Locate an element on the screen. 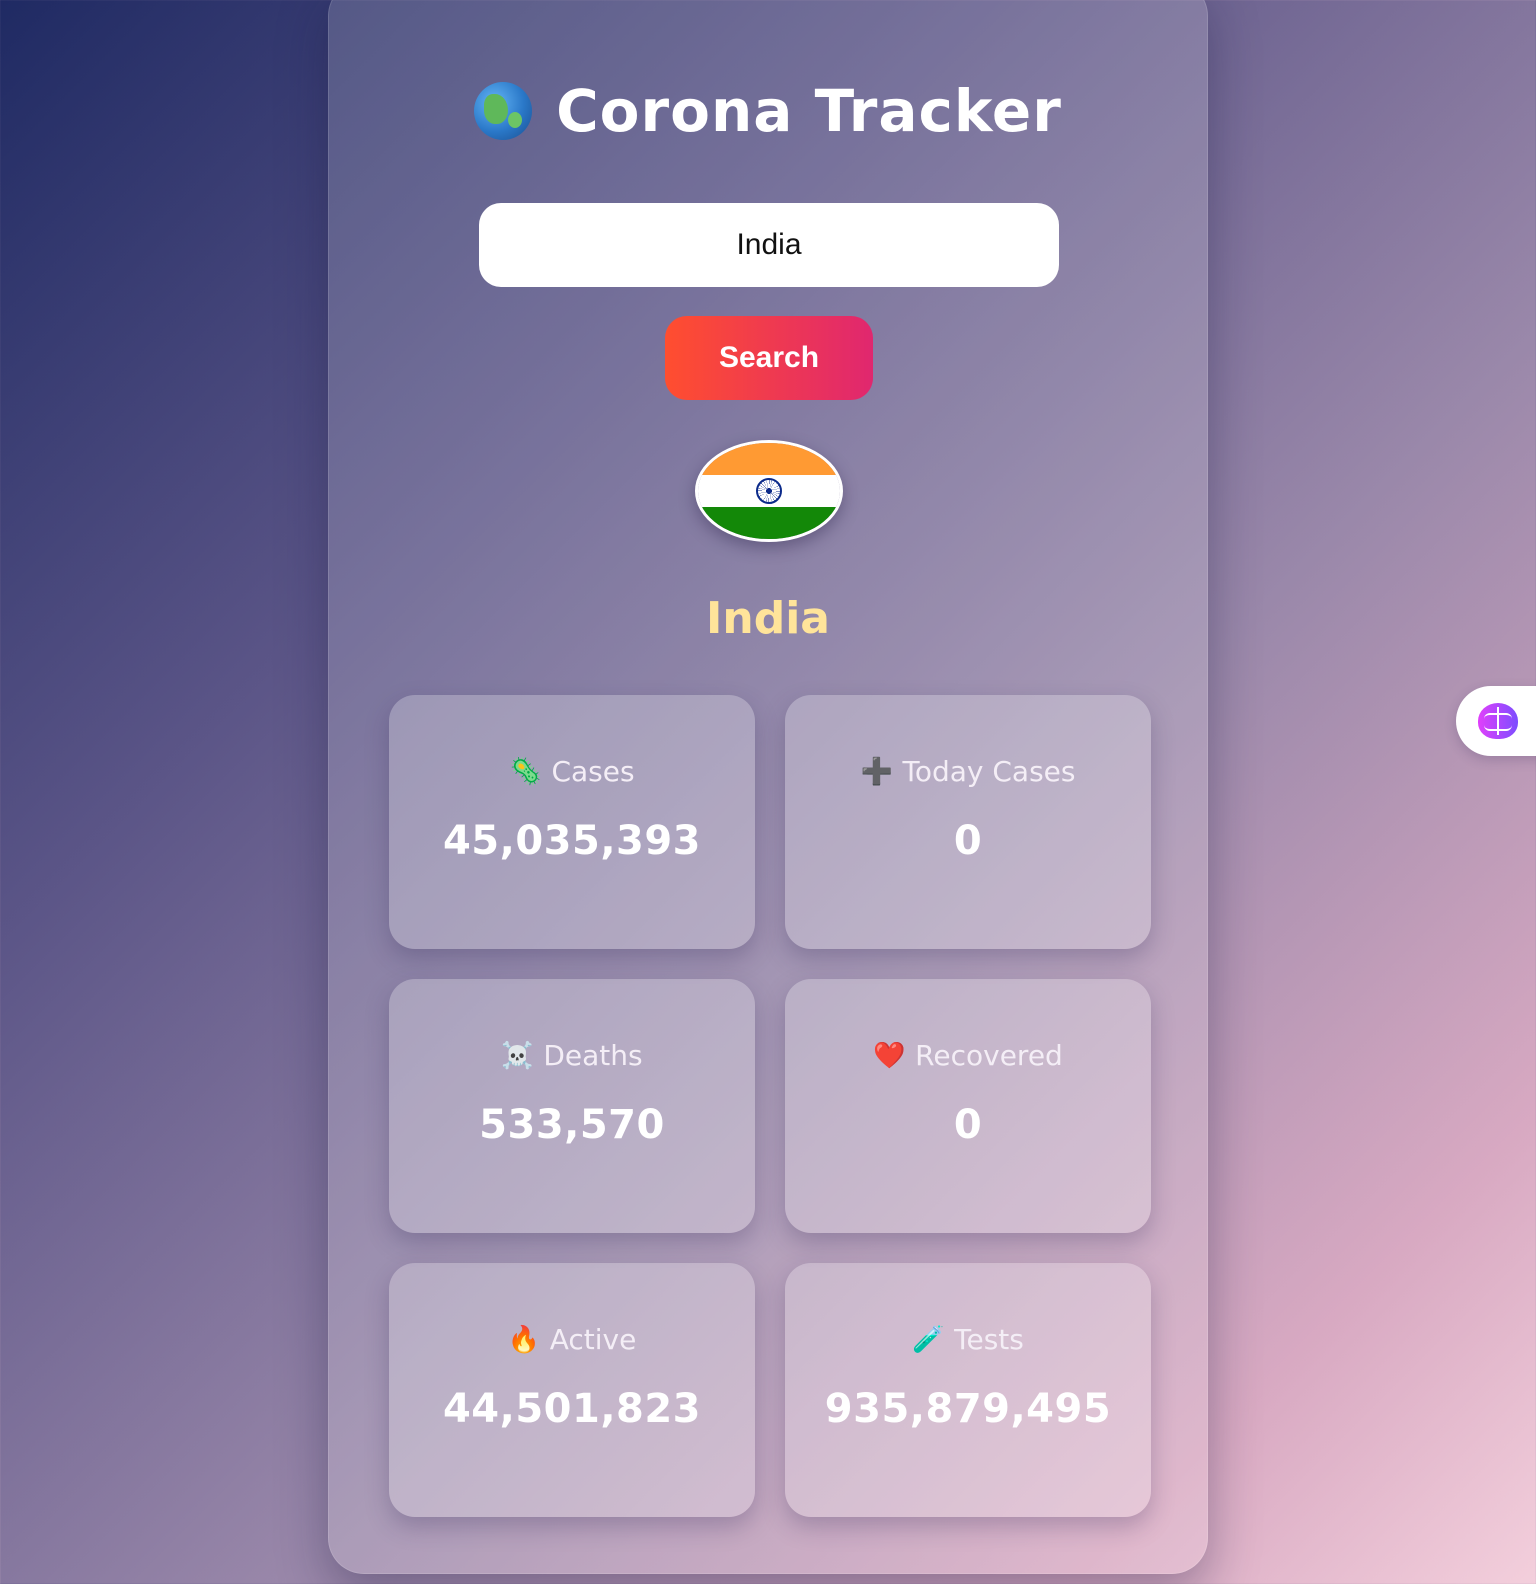 This screenshot has width=1536, height=1584. stat-label: Recovered is located at coordinates (989, 1055).